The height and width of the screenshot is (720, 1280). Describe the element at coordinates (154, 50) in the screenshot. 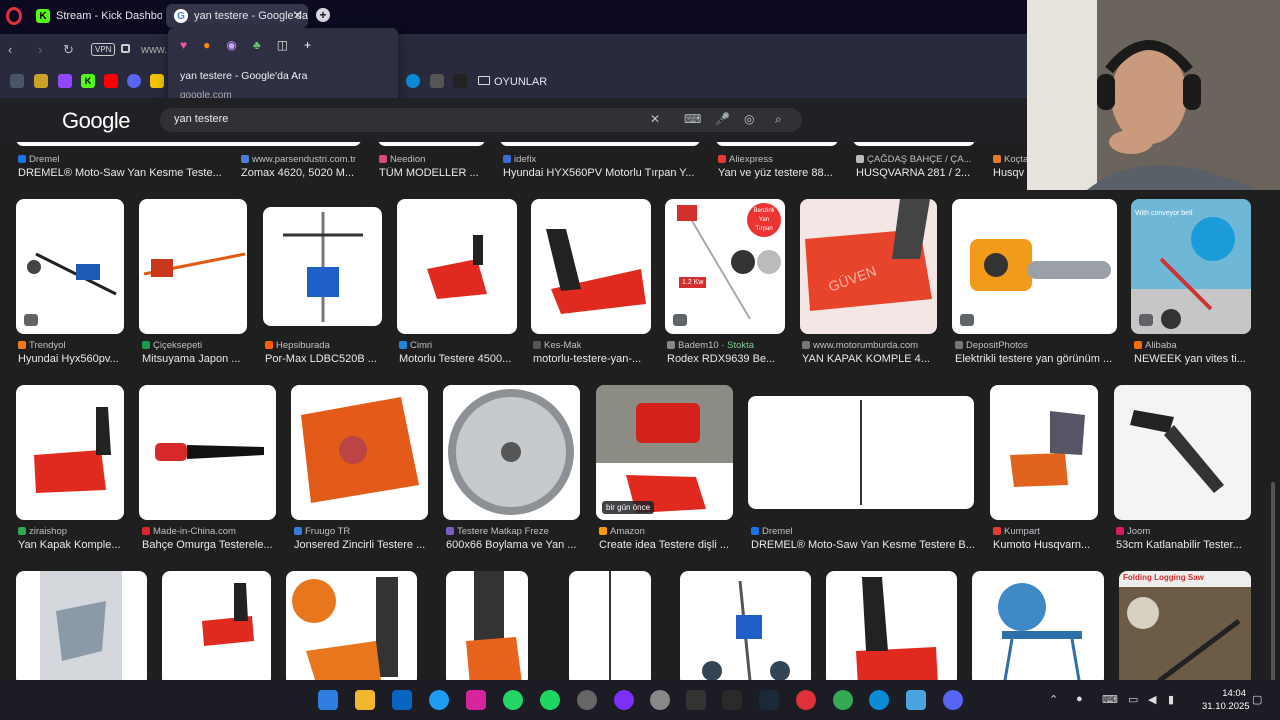

I see `url-field: www.` at that location.